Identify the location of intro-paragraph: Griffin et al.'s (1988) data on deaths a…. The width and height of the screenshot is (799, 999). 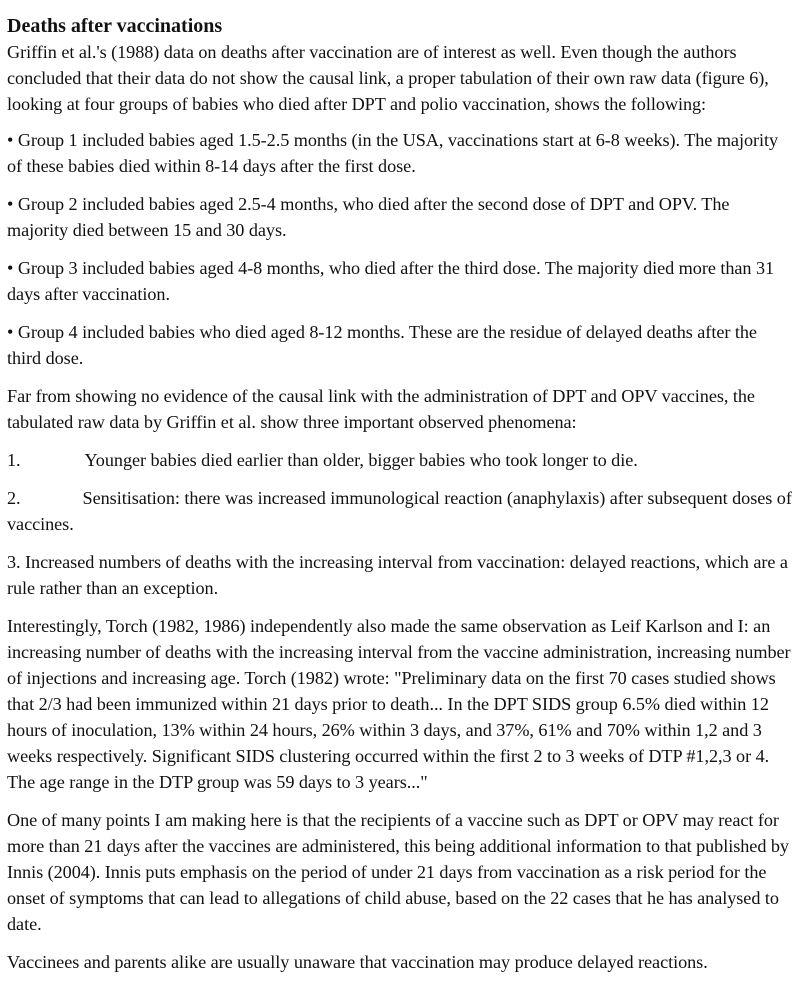
(388, 78).